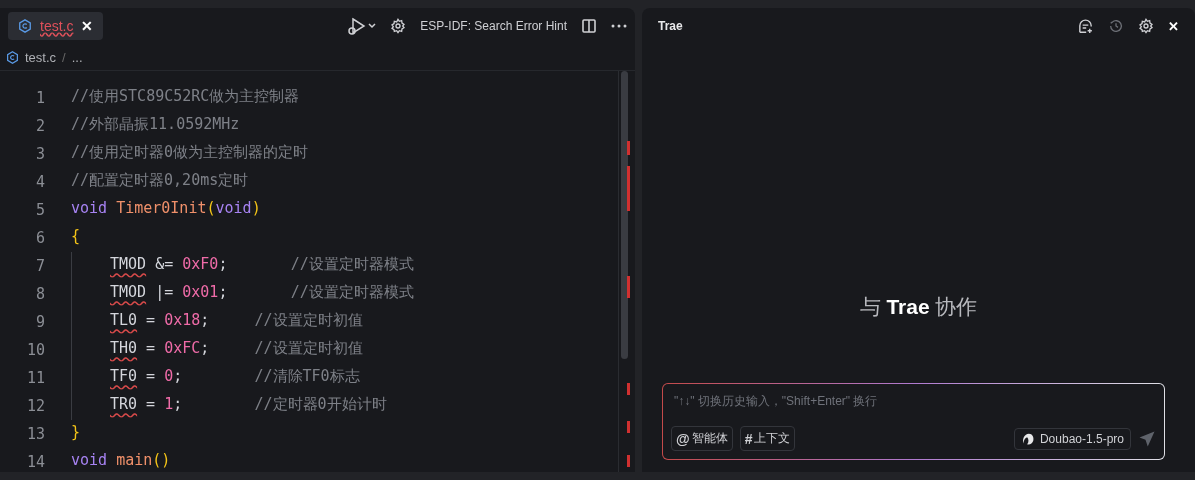 The image size is (1195, 480). What do you see at coordinates (913, 401) in the screenshot?
I see `chat-input-field: "↑↓" 切换历史输入，"Shift+Enter" 换行` at bounding box center [913, 401].